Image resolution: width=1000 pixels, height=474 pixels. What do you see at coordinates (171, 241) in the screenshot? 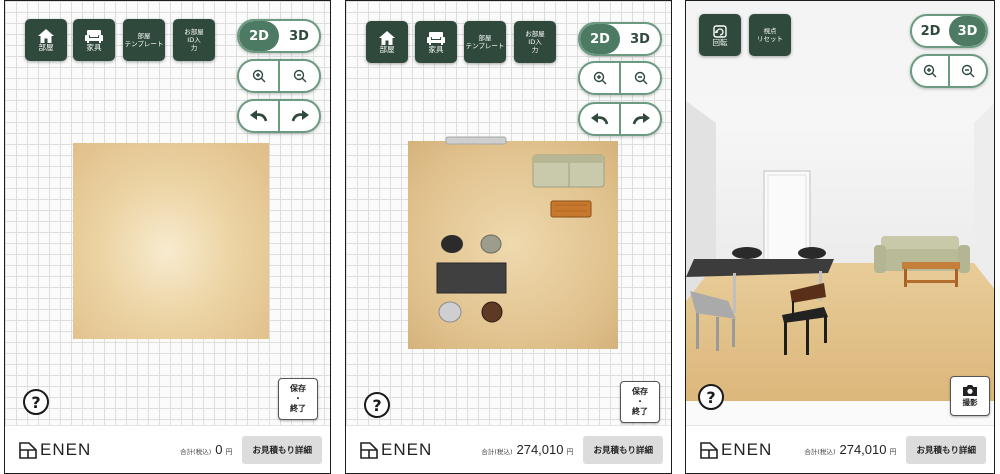
I see `room-floor` at bounding box center [171, 241].